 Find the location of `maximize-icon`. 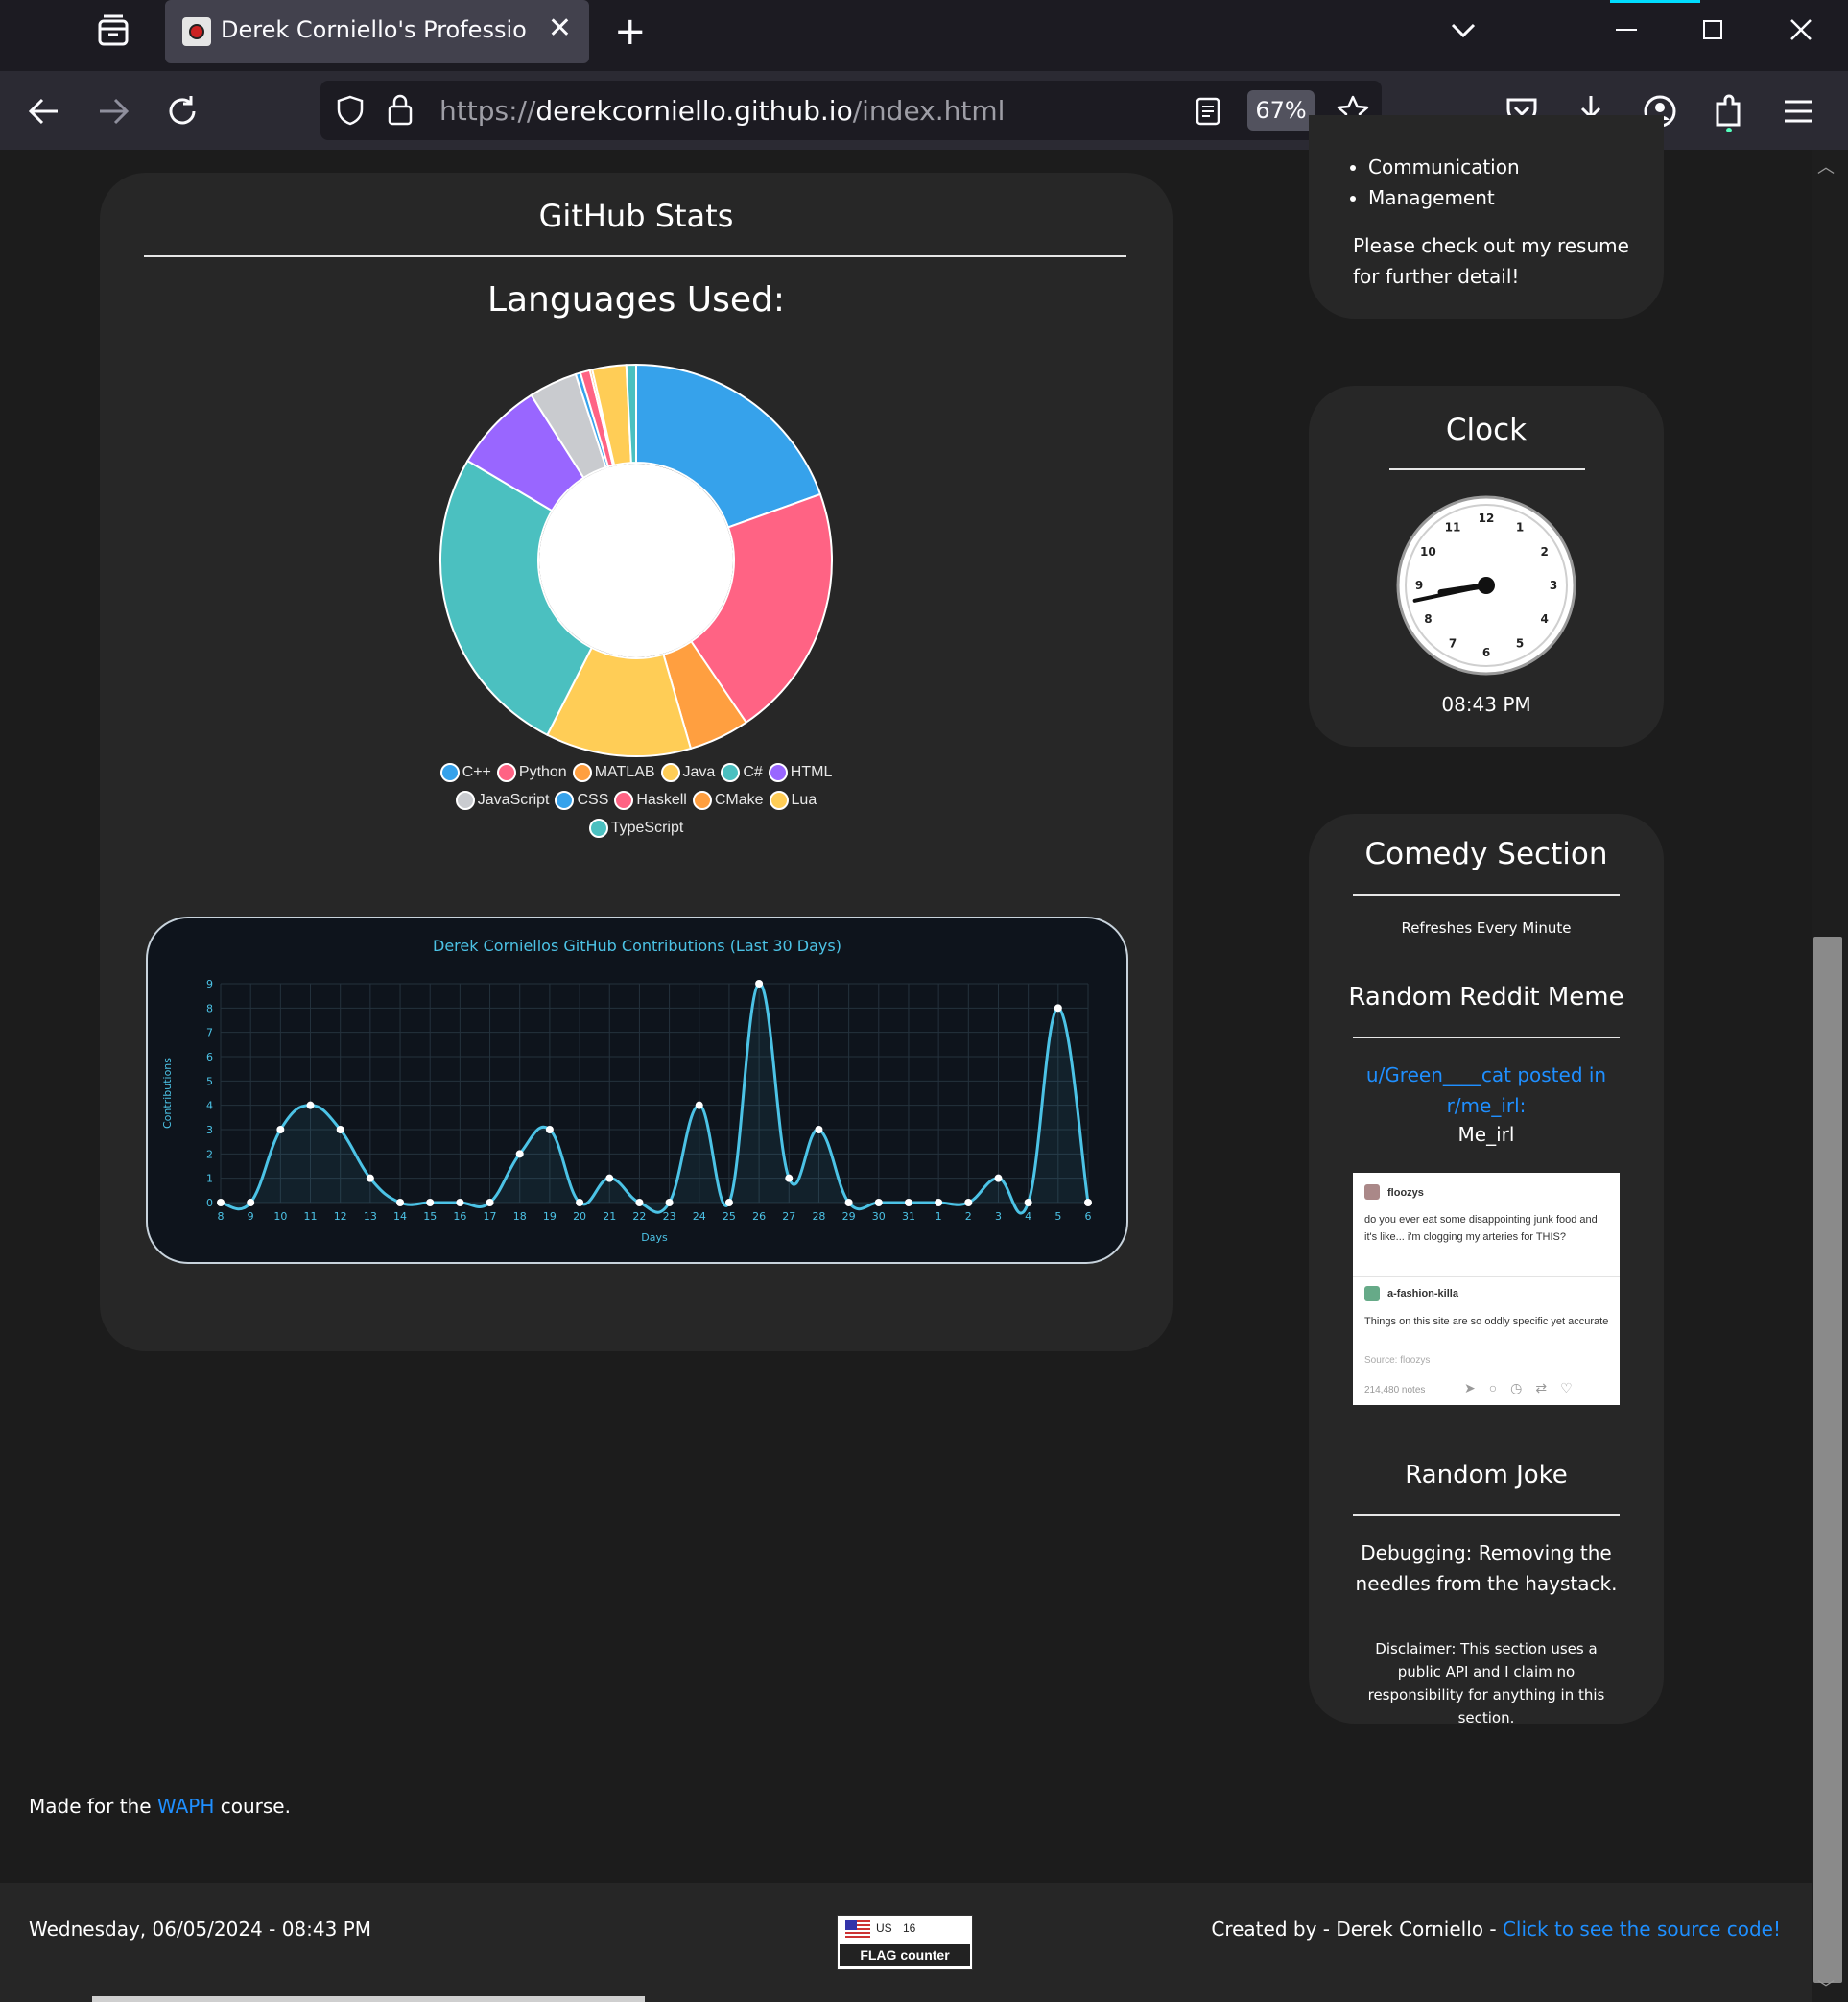

maximize-icon is located at coordinates (1712, 29).